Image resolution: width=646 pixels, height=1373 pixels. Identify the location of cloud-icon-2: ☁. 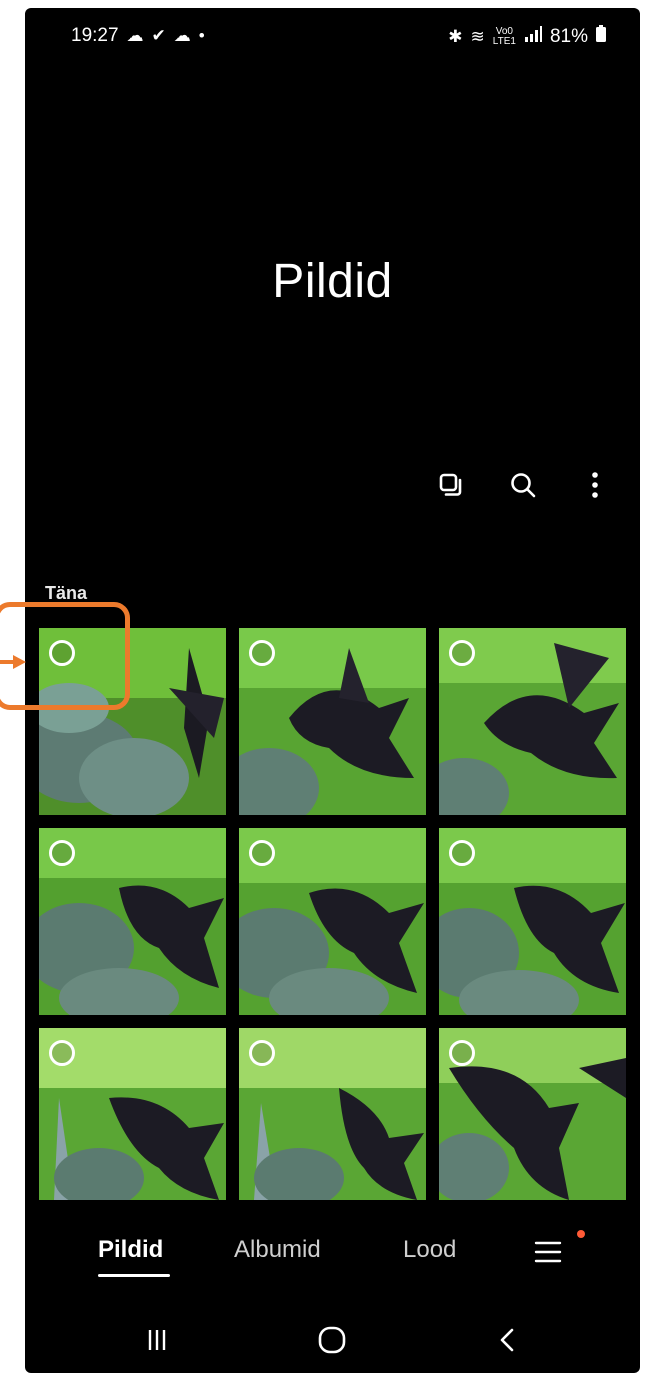
(182, 35).